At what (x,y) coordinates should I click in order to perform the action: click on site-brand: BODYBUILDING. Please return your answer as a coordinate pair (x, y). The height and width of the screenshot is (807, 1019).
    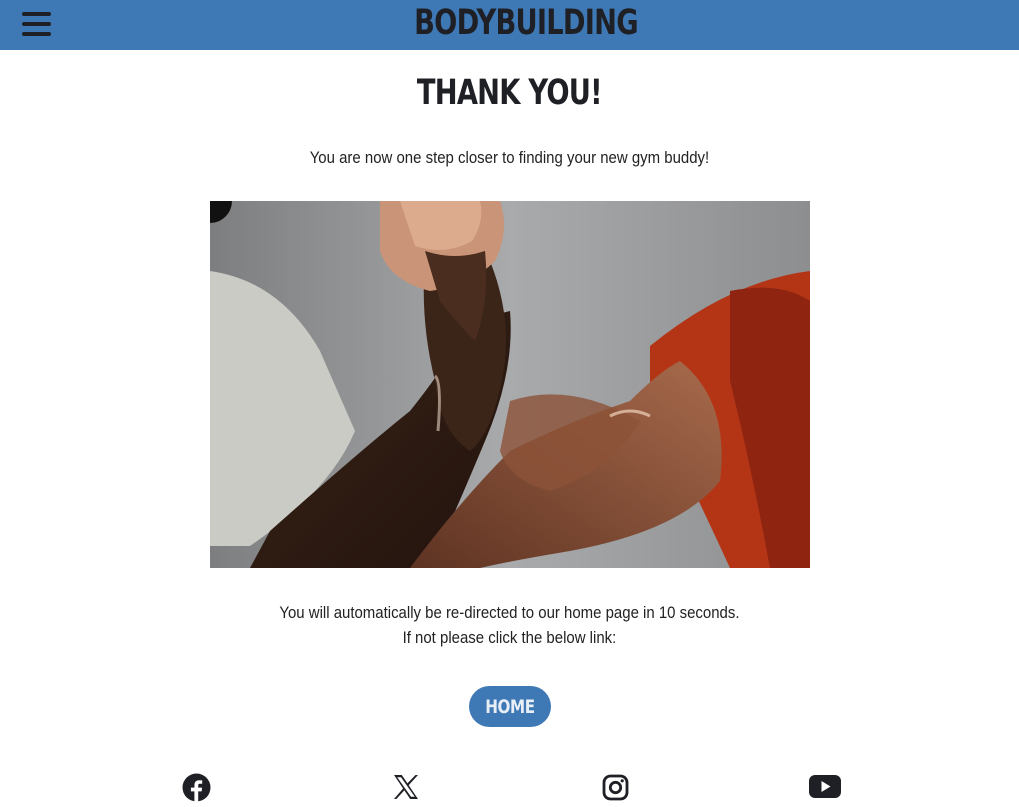
    Looking at the image, I should click on (526, 23).